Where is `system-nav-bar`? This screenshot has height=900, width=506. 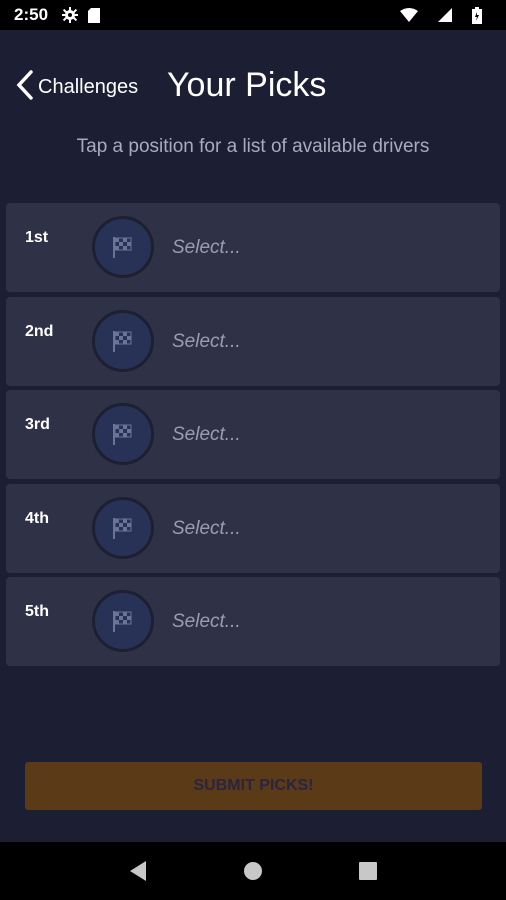
system-nav-bar is located at coordinates (253, 871).